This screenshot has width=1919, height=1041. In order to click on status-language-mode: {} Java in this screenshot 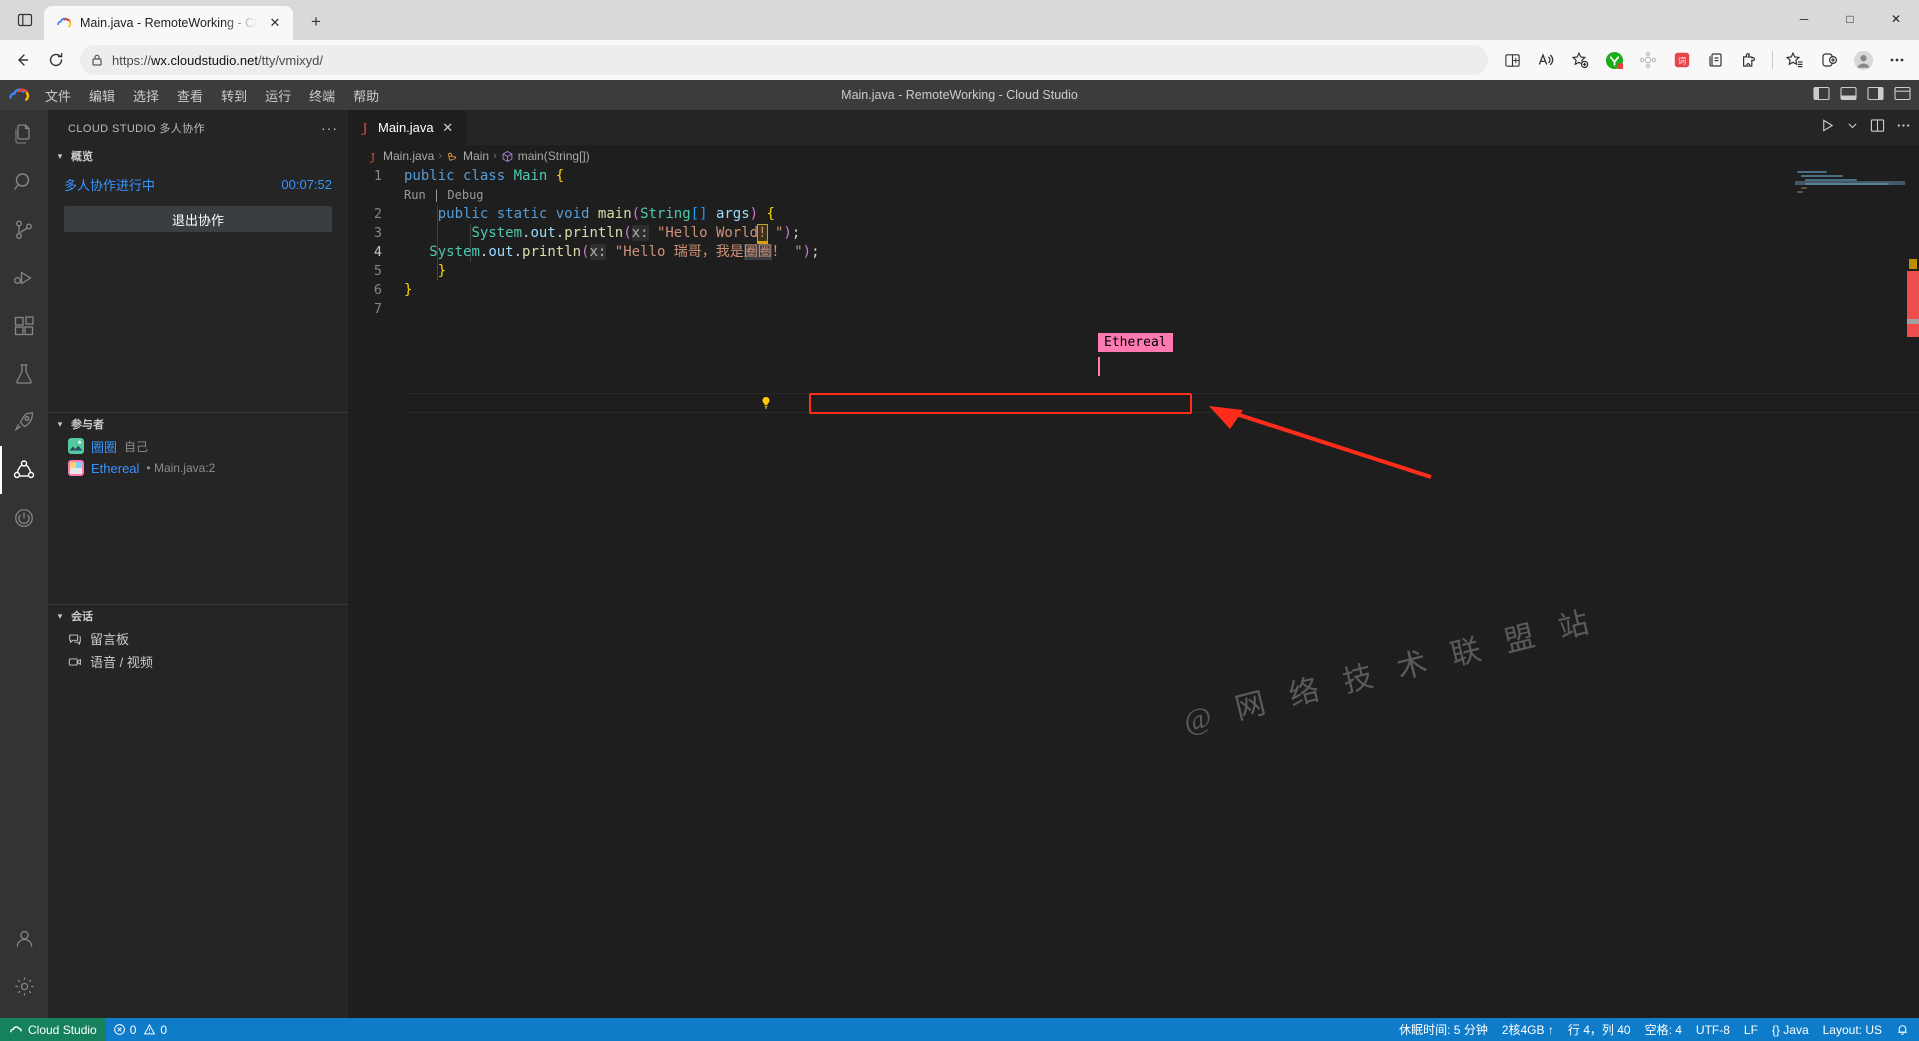, I will do `click(1790, 1029)`.